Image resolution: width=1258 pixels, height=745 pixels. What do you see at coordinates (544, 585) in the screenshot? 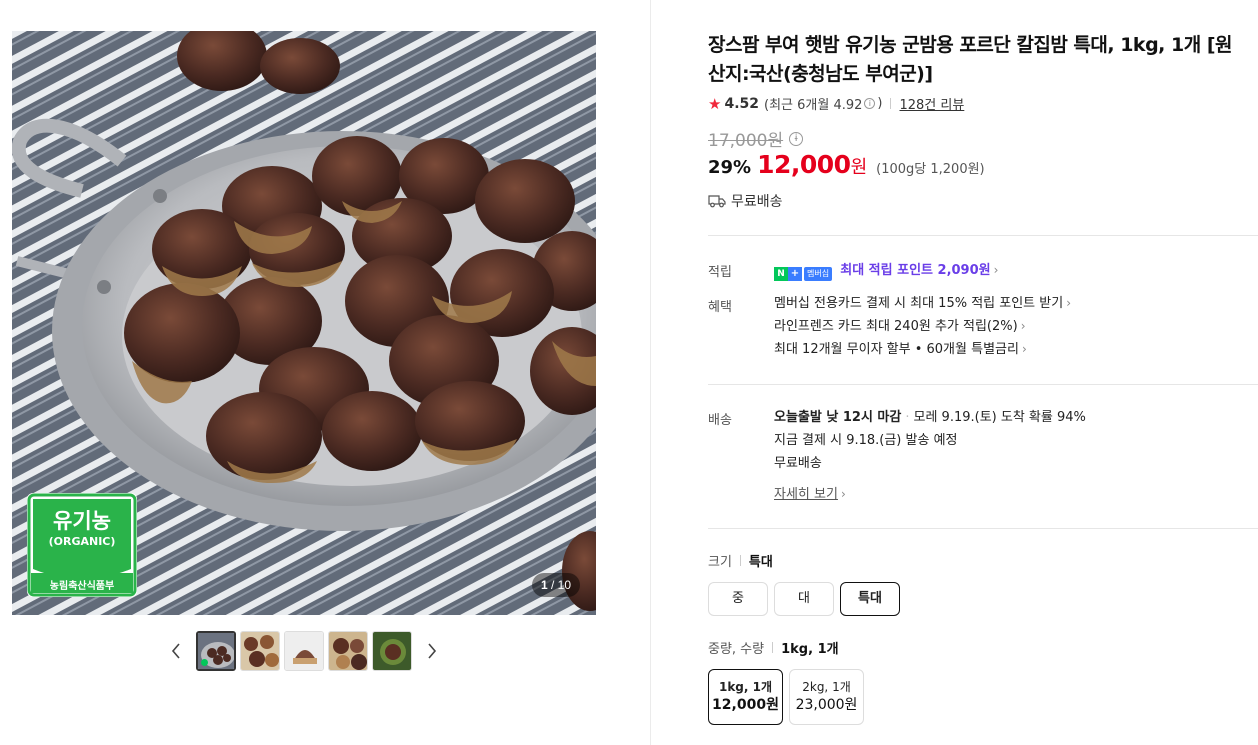
I see `image-counter-current: 1` at bounding box center [544, 585].